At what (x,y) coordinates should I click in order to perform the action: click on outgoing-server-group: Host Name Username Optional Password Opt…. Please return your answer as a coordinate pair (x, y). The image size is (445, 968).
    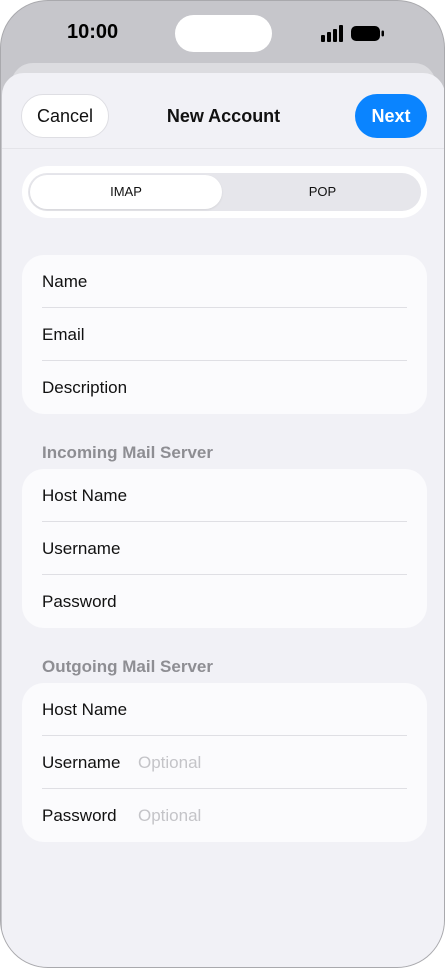
    Looking at the image, I should click on (224, 762).